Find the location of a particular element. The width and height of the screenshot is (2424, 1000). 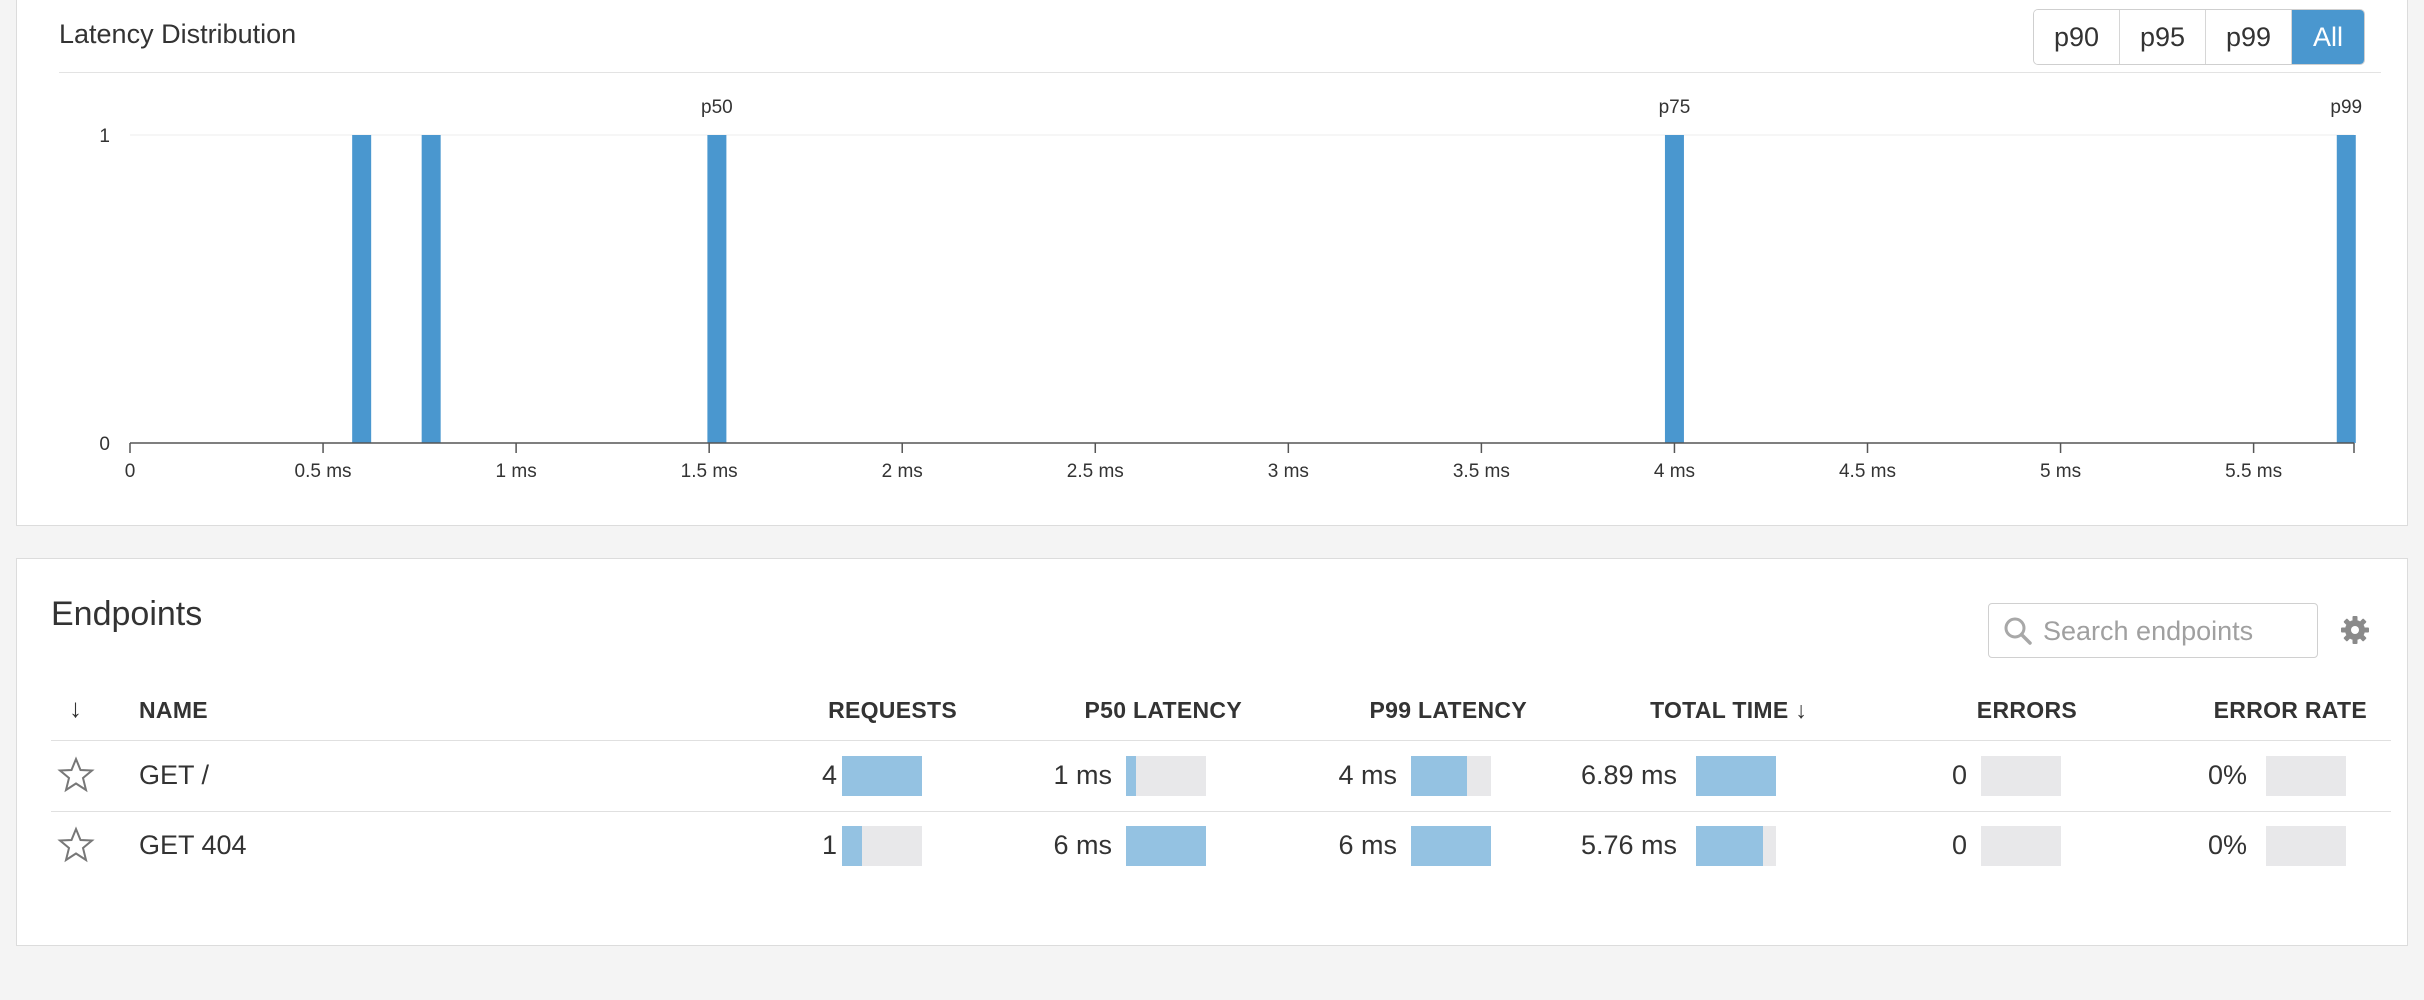

x-tick-label: 0 is located at coordinates (130, 471).